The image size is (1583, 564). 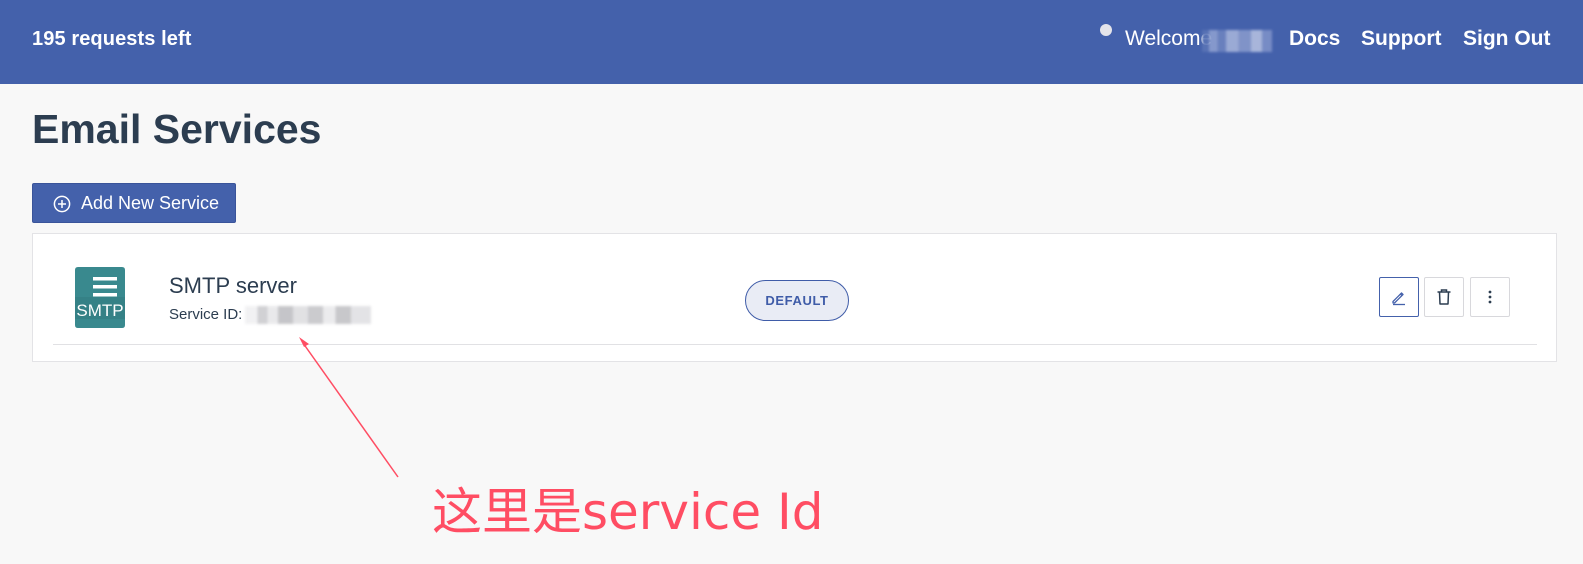 What do you see at coordinates (1106, 30) in the screenshot?
I see `status-dot-icon` at bounding box center [1106, 30].